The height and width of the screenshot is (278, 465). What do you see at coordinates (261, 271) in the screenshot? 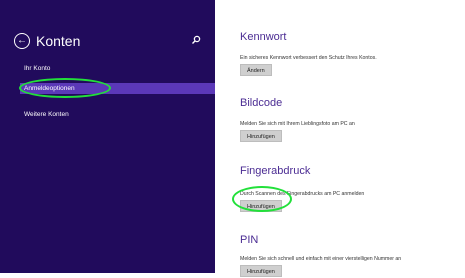
I see `pin-add-button: Hinzufügen` at bounding box center [261, 271].